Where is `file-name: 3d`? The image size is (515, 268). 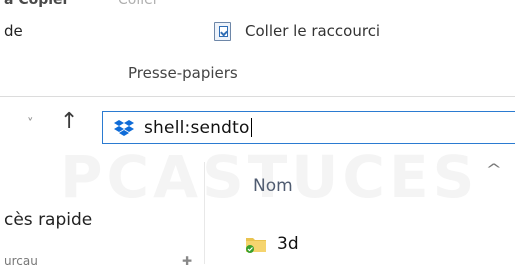
file-name: 3d is located at coordinates (288, 244).